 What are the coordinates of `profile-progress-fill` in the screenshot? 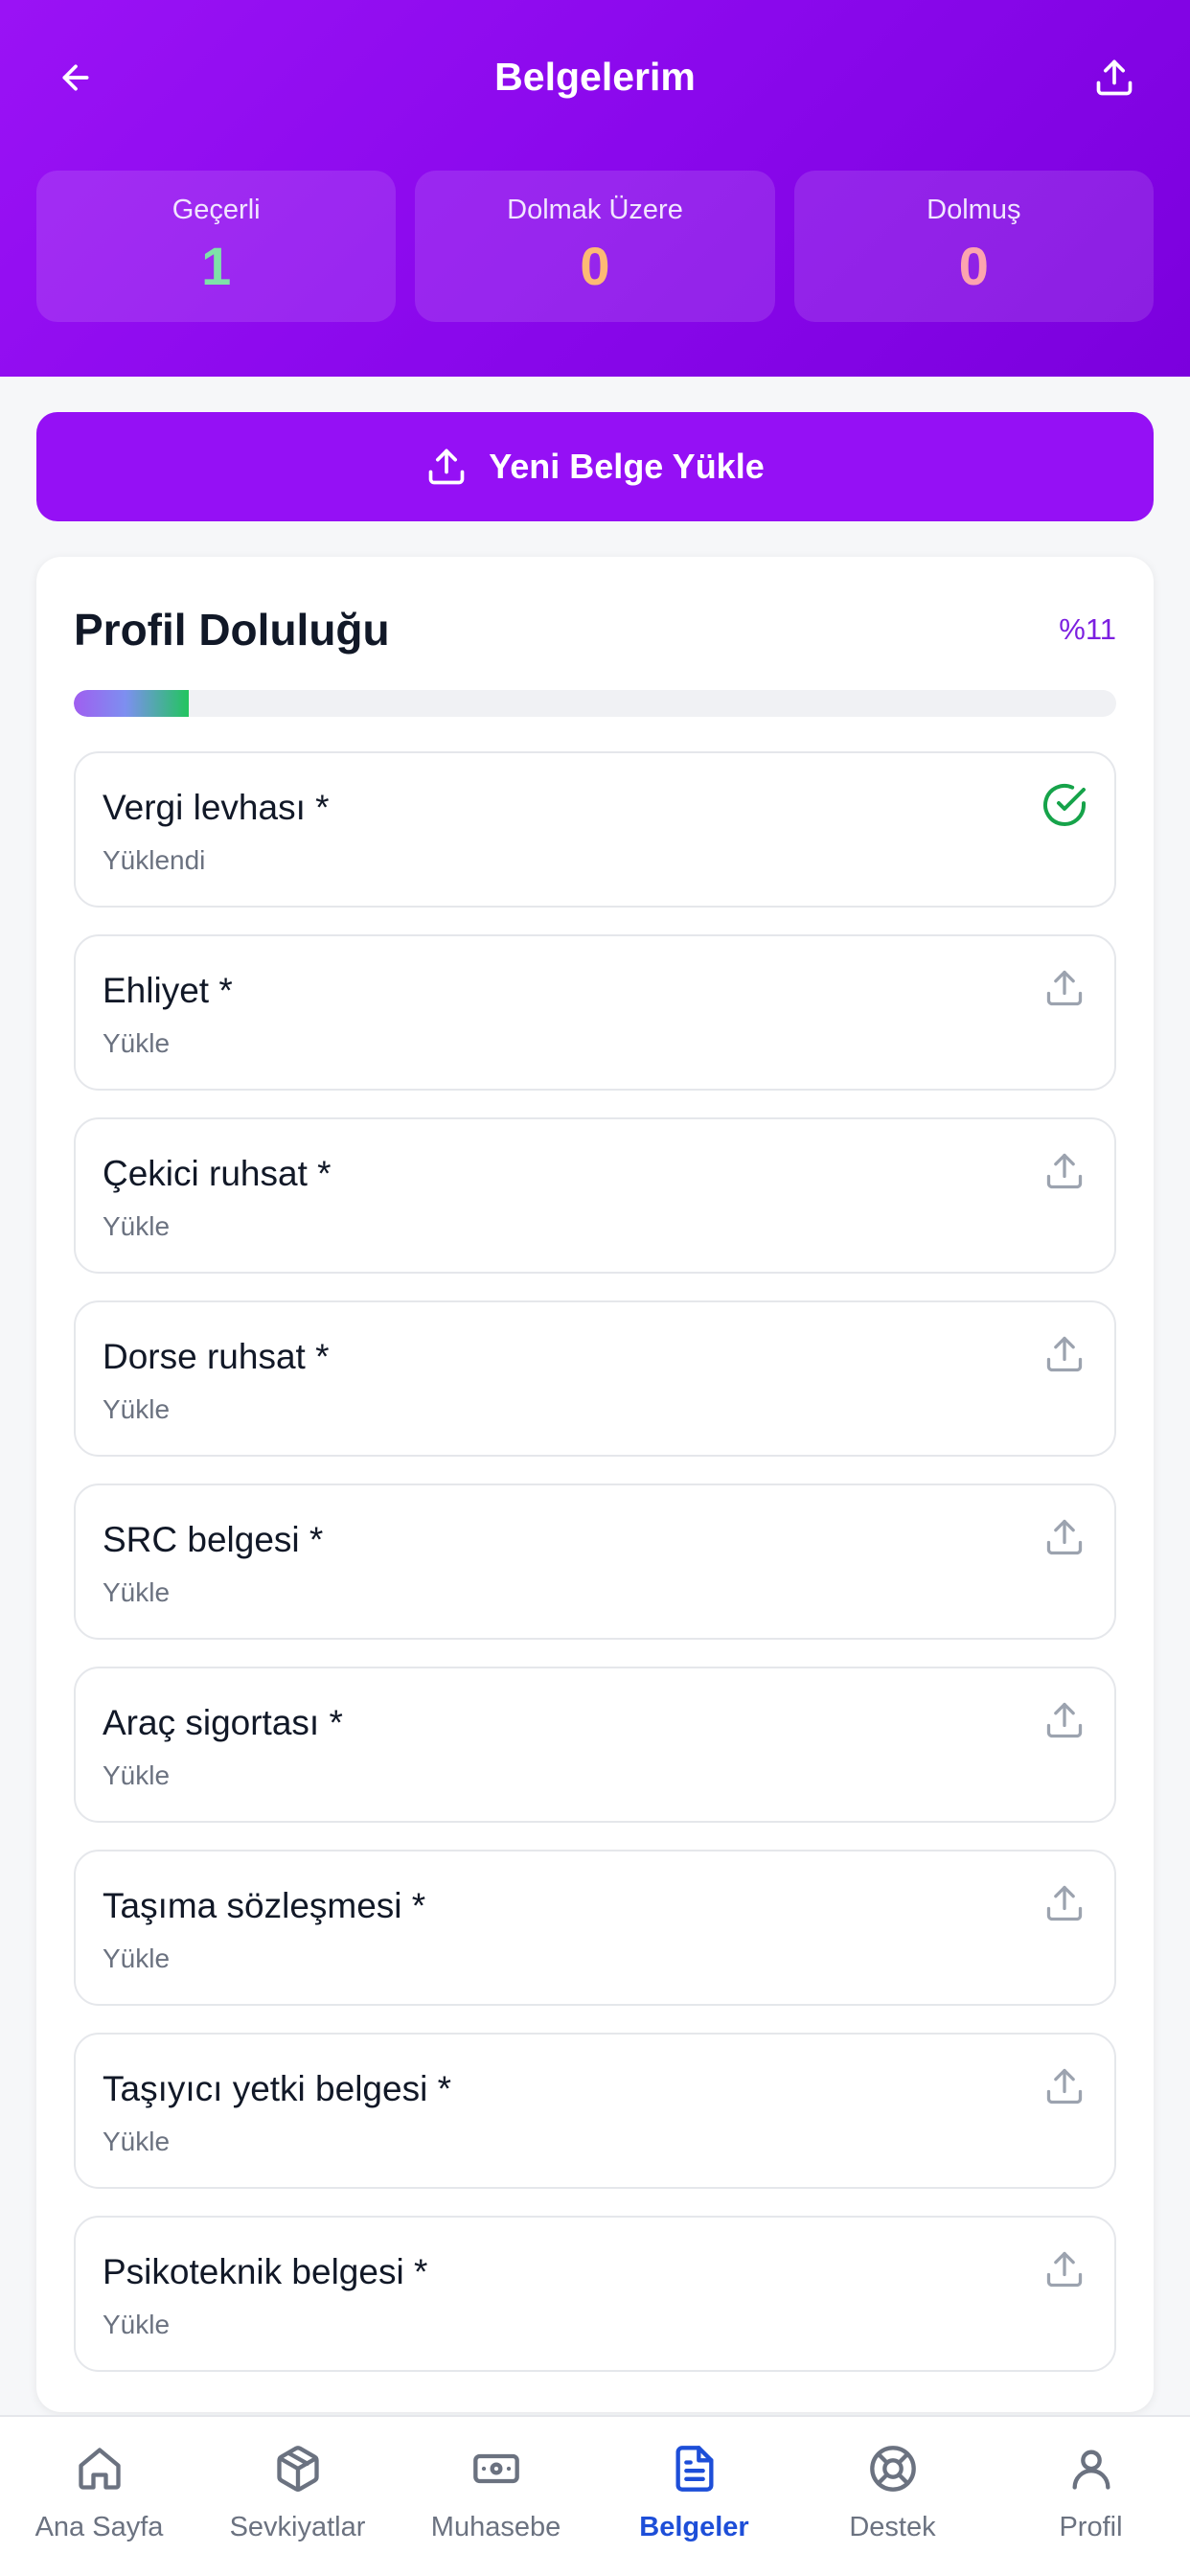 It's located at (132, 703).